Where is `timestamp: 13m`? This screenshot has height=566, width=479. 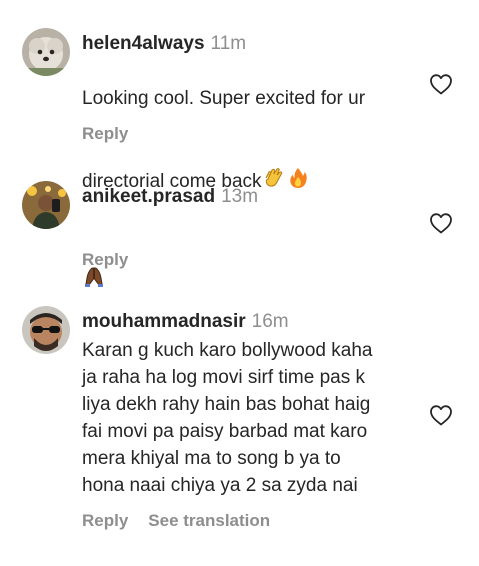
timestamp: 13m is located at coordinates (240, 196).